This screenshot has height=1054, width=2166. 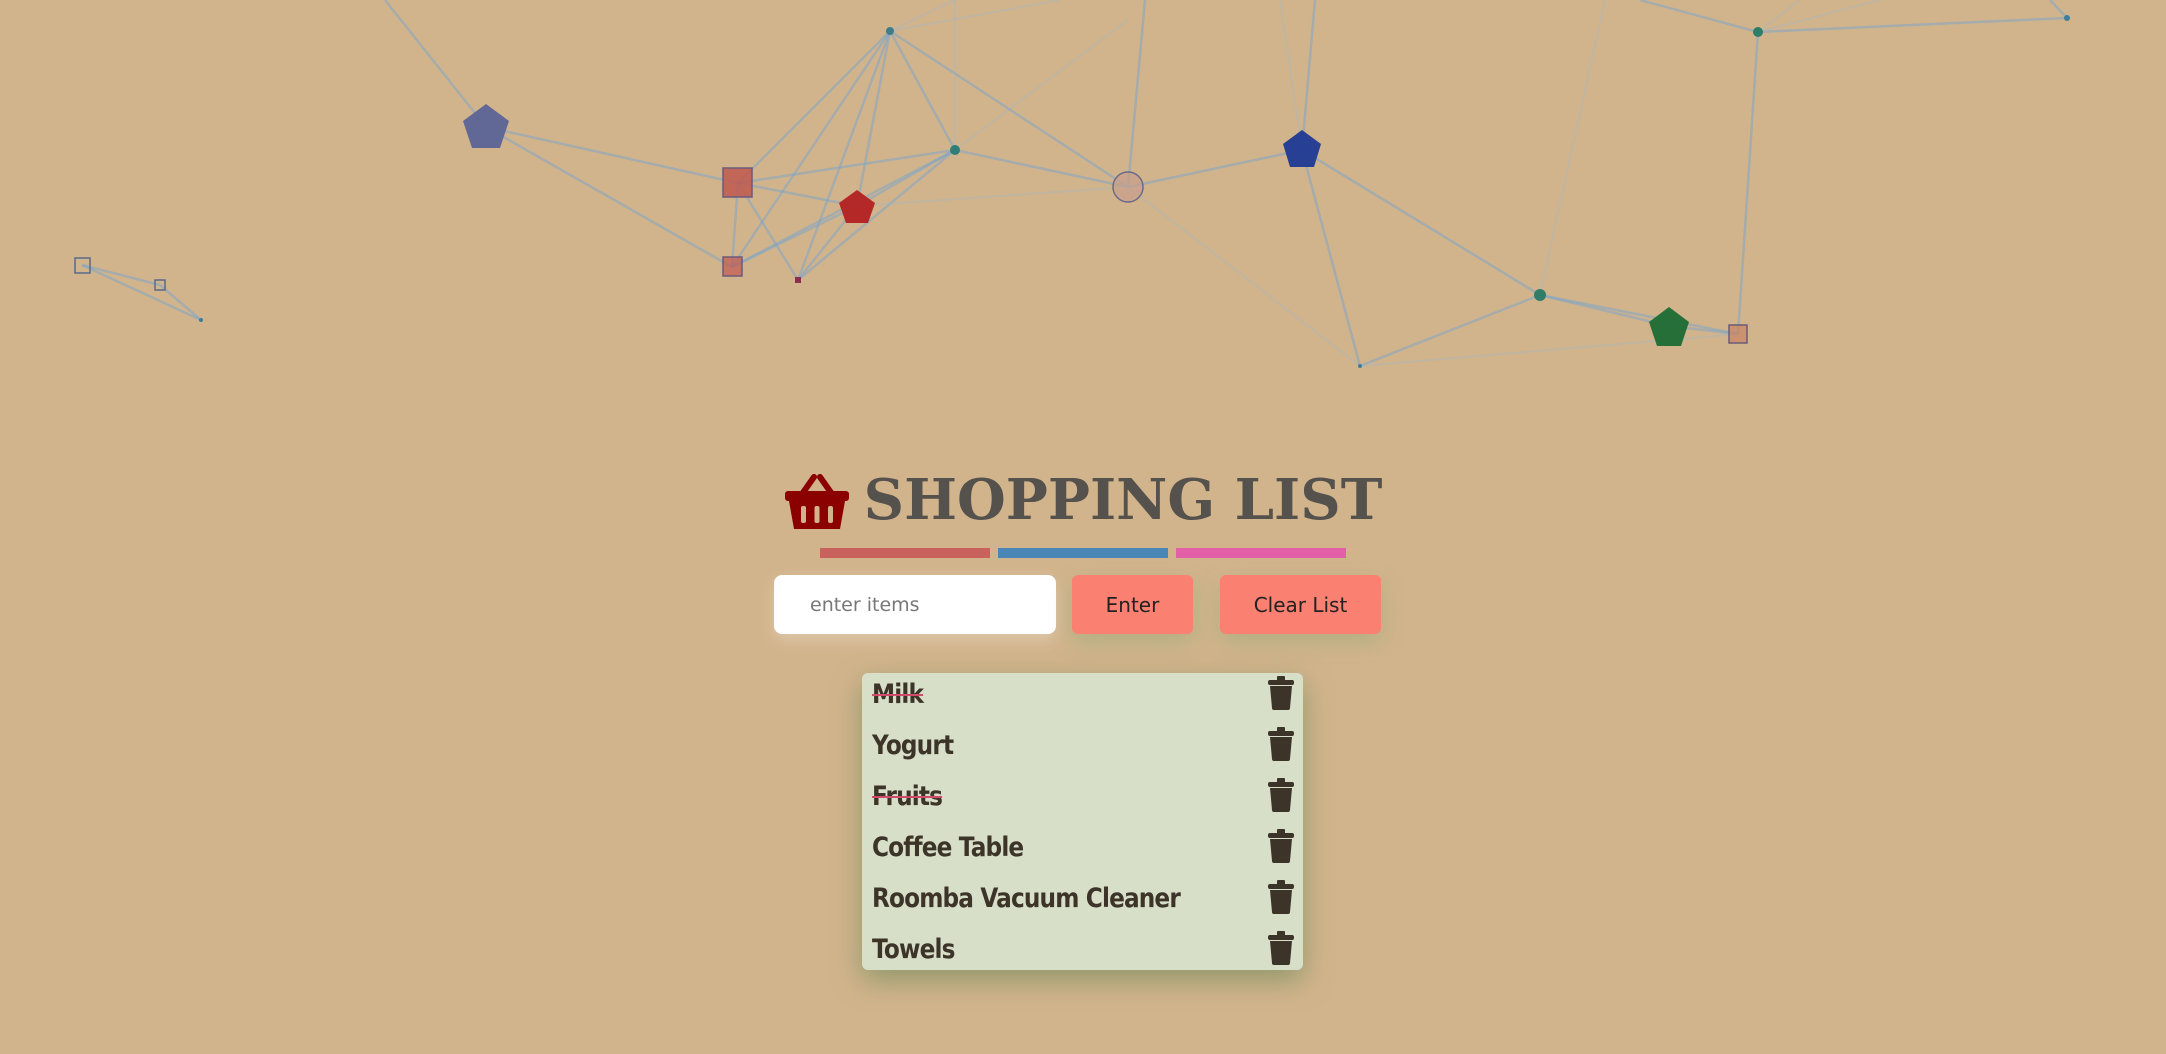 I want to click on list-item-label: Fruits, so click(x=907, y=796).